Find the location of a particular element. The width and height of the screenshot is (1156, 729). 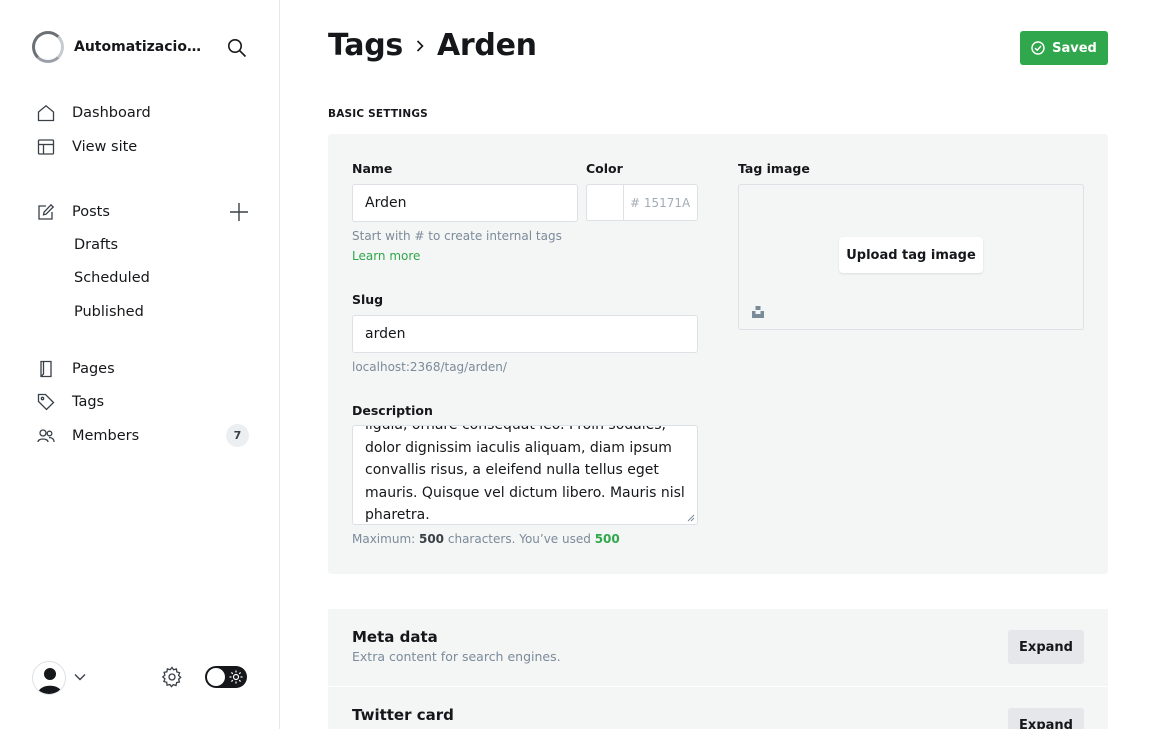

meta-data-desc: Extra content for search engines. is located at coordinates (456, 656).